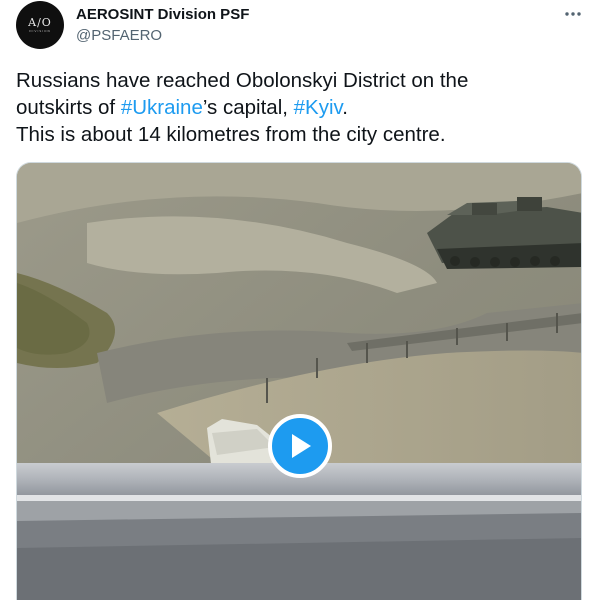 This screenshot has height=600, width=598. Describe the element at coordinates (345, 107) in the screenshot. I see `tweet-text-segment: .` at that location.